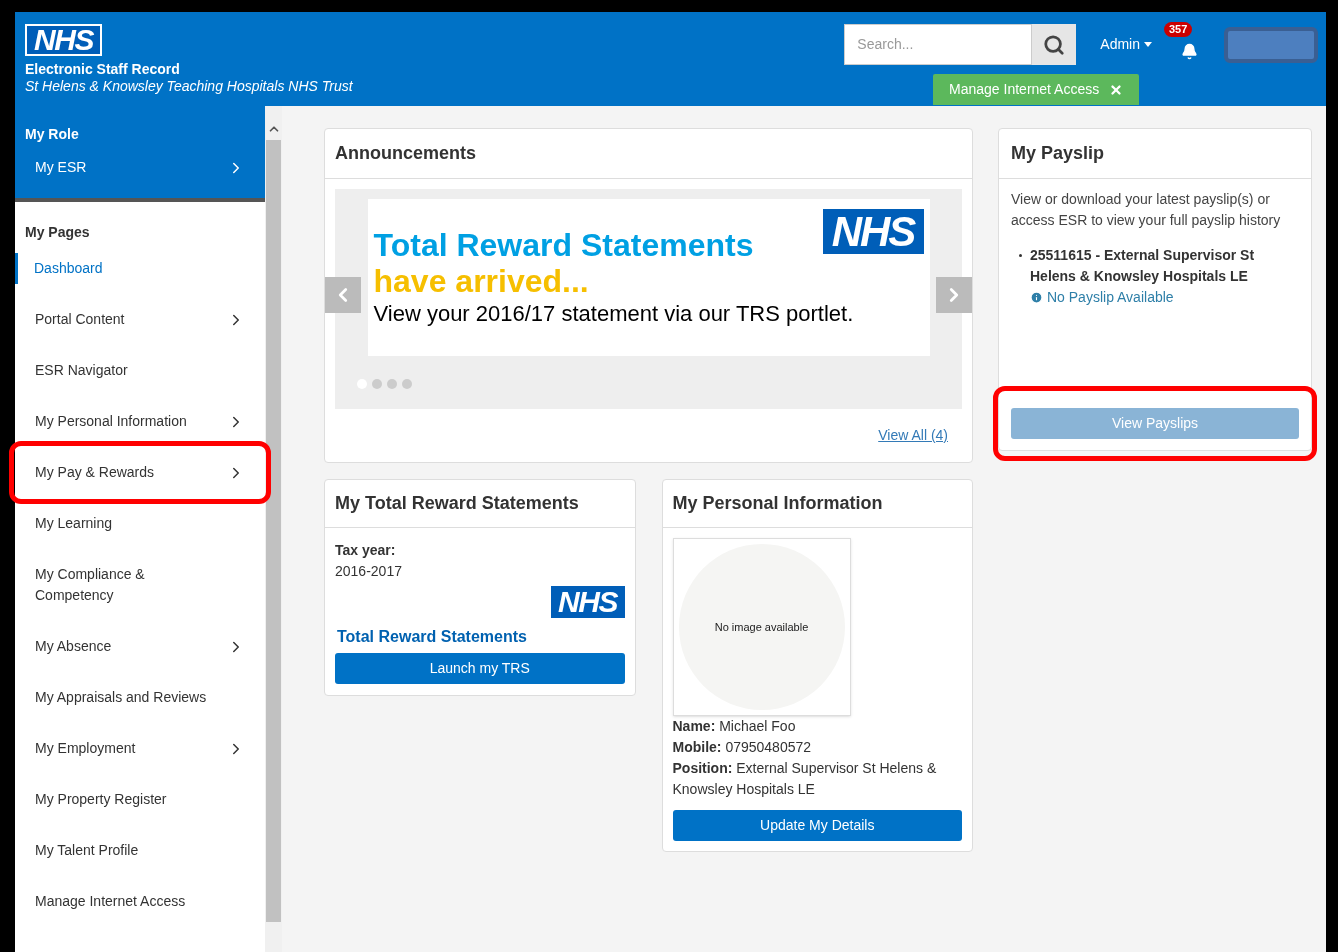 Image resolution: width=1338 pixels, height=952 pixels. I want to click on tax-year-label: Tax year:, so click(366, 550).